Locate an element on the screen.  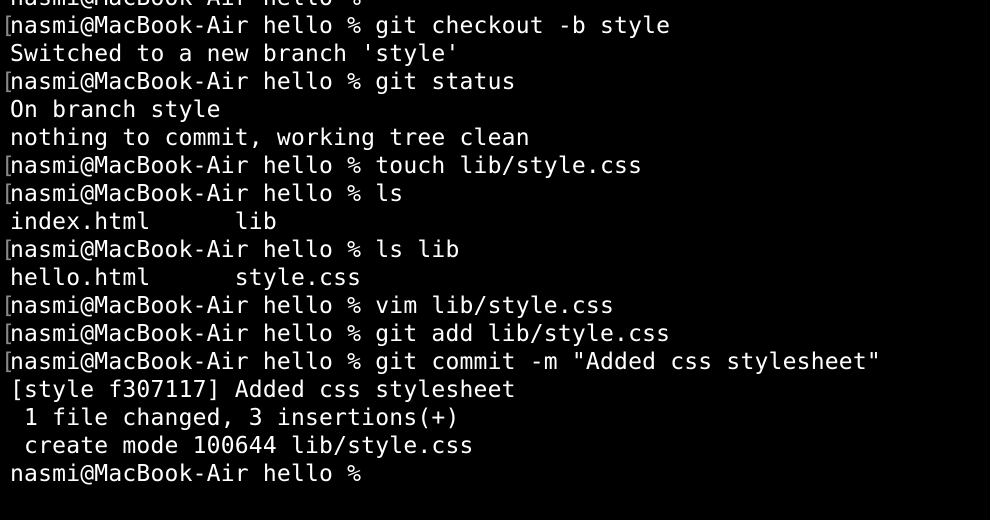
shell-prompt: nasmi@MacBook-Air hello % is located at coordinates (186, 474).